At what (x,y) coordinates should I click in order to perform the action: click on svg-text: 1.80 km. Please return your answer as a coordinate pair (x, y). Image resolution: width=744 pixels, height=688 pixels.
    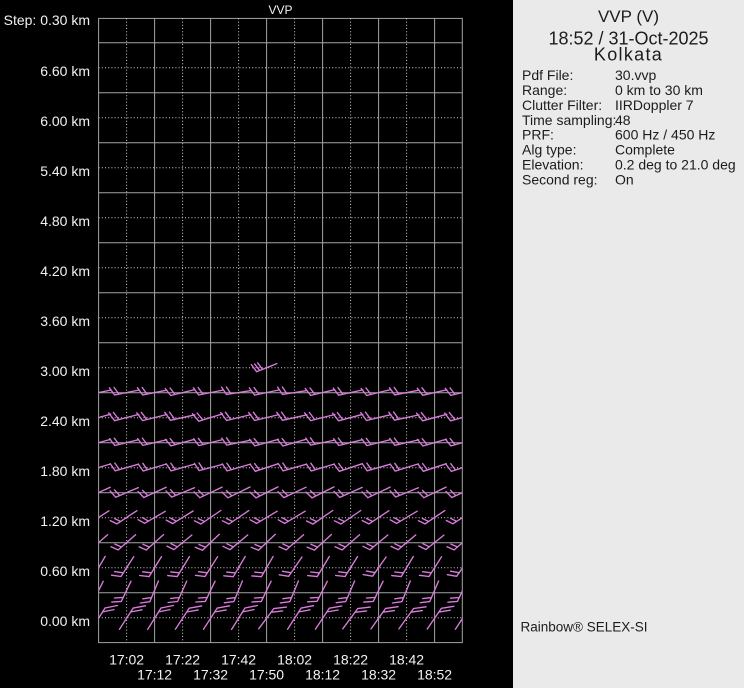
    Looking at the image, I should click on (65, 471).